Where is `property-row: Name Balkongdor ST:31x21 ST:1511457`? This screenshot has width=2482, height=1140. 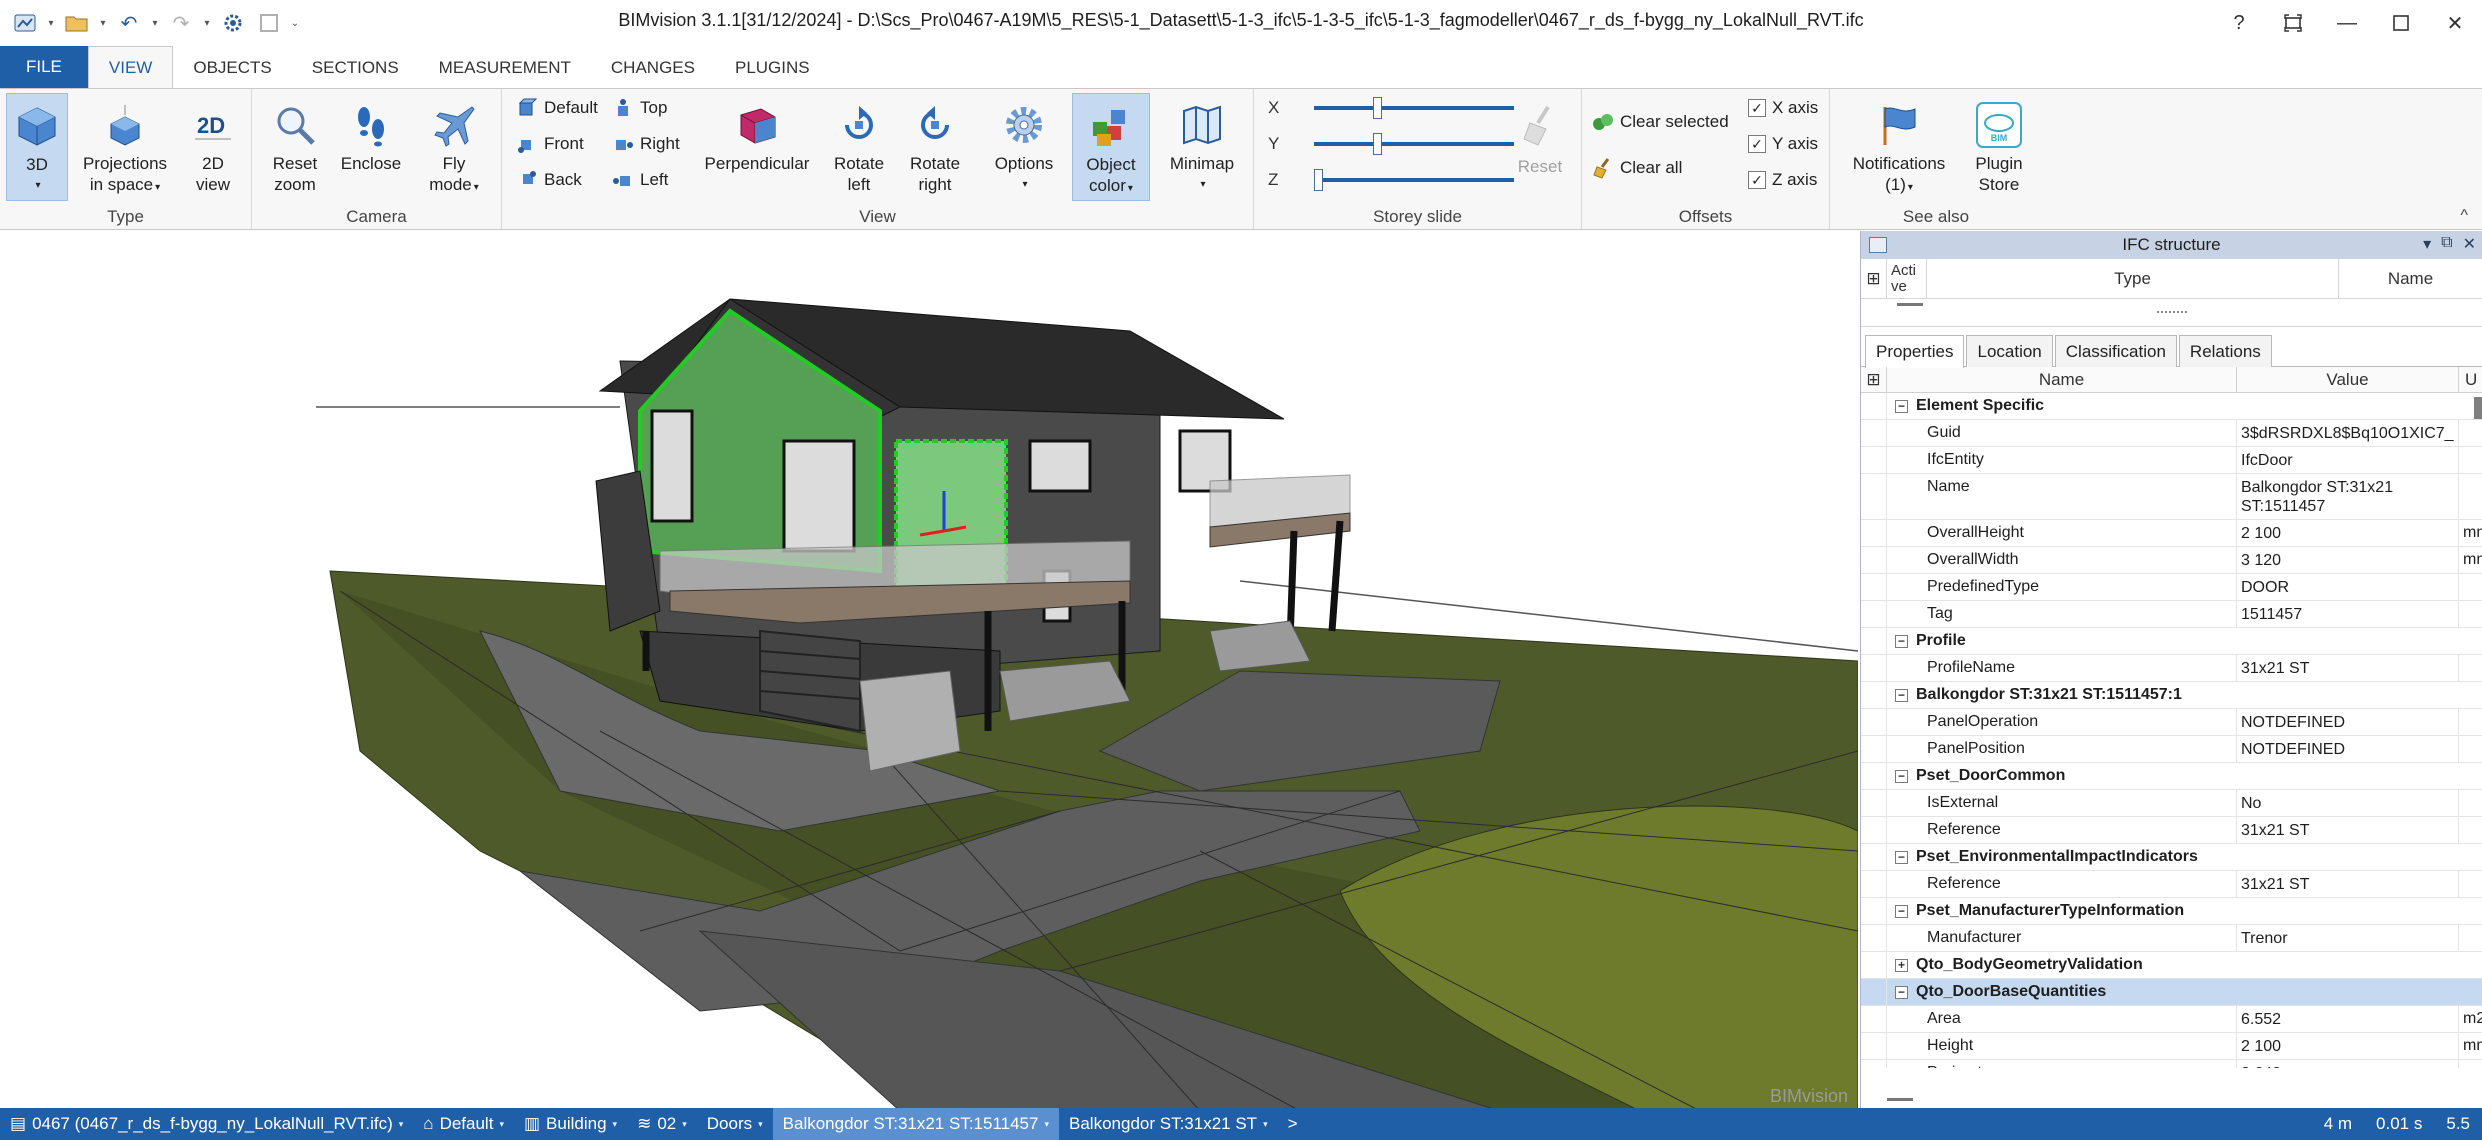
property-row: Name Balkongdor ST:31x21 ST:1511457 is located at coordinates (2171, 497).